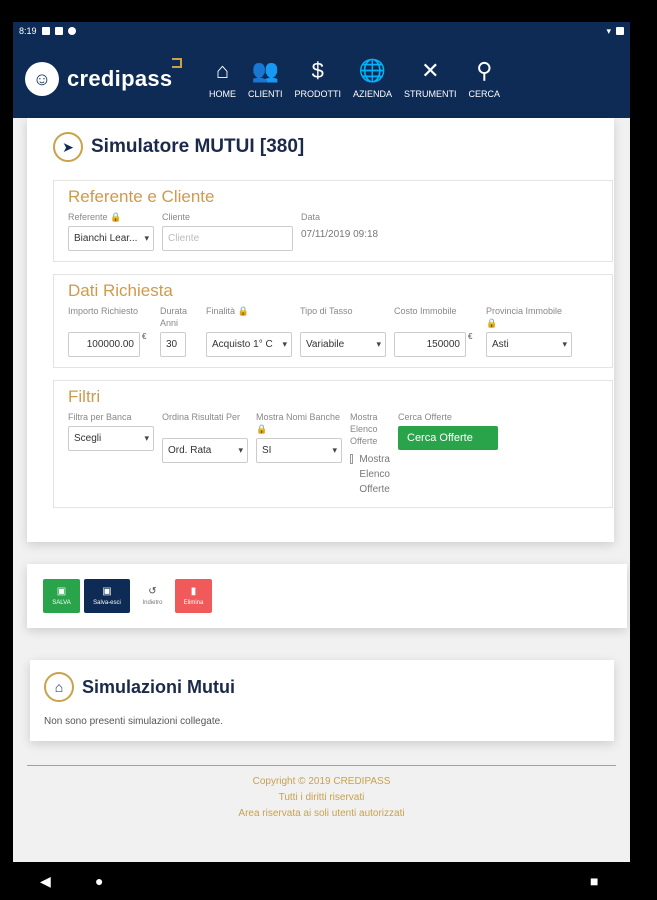  I want to click on nav-item-label: Cerca, so click(484, 93).